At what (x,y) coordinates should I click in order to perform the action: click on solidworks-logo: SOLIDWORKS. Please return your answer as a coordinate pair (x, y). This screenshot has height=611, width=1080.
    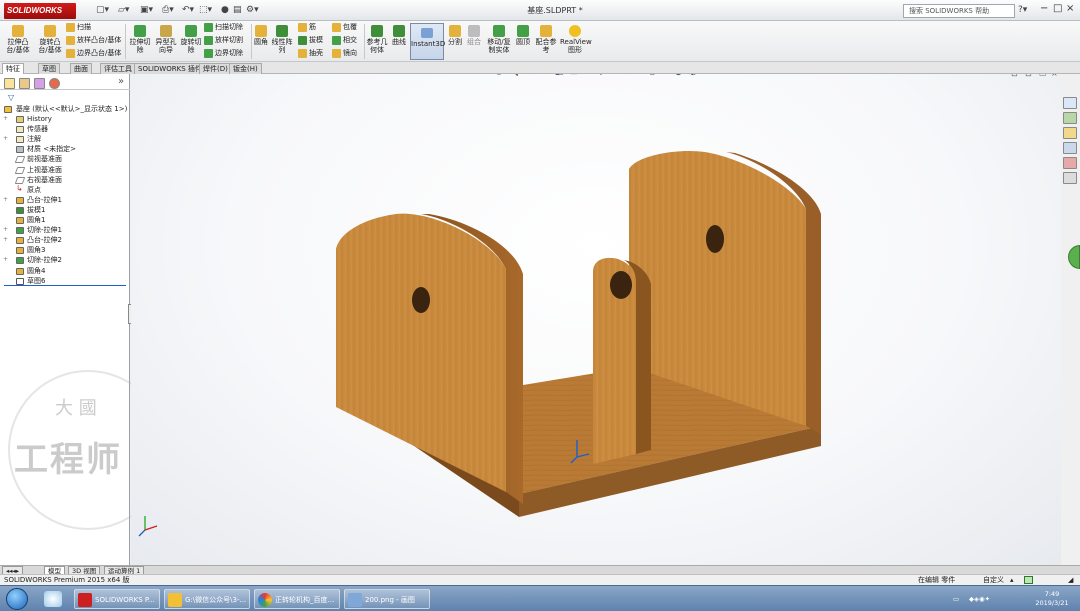
    Looking at the image, I should click on (40, 11).